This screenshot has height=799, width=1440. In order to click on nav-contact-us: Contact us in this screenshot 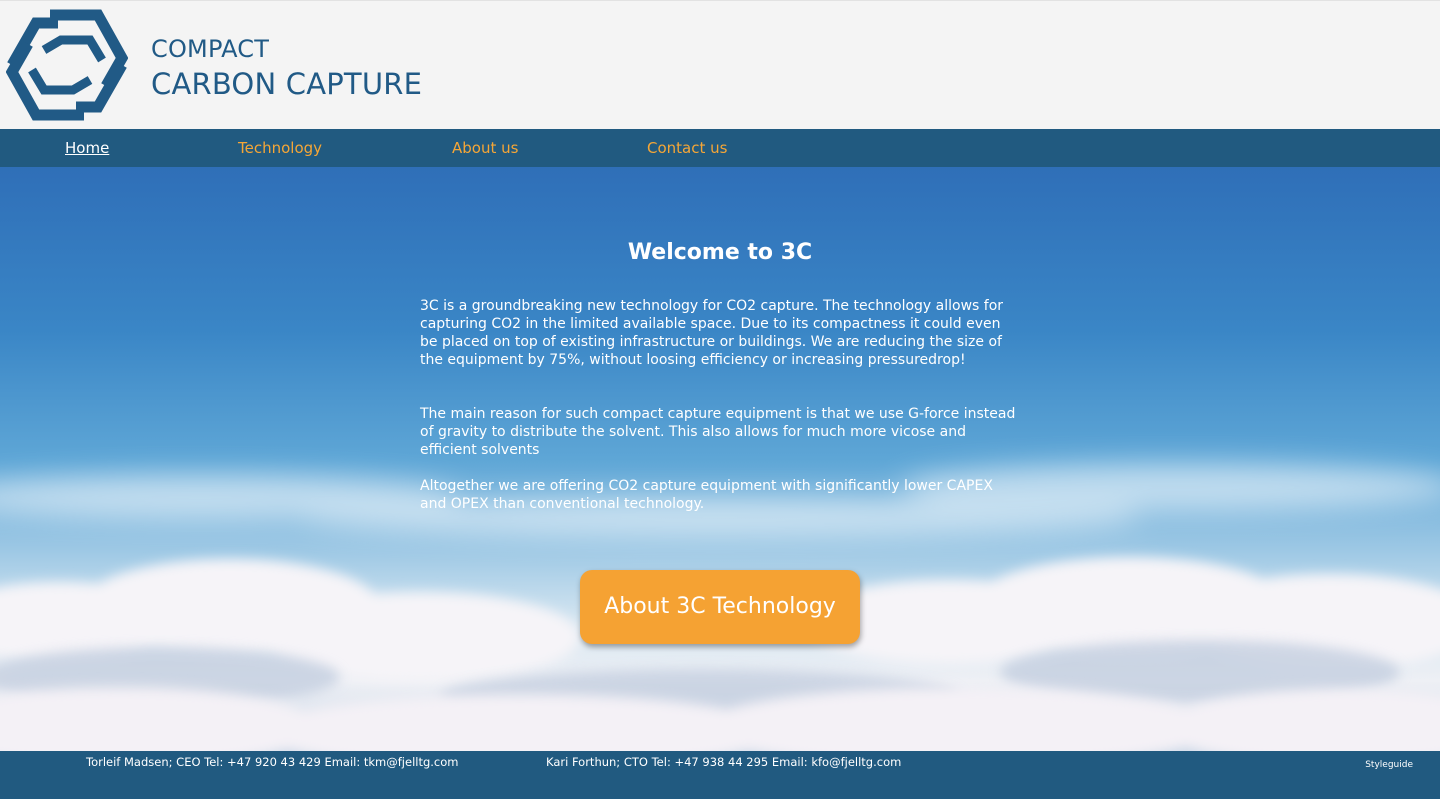, I will do `click(687, 148)`.